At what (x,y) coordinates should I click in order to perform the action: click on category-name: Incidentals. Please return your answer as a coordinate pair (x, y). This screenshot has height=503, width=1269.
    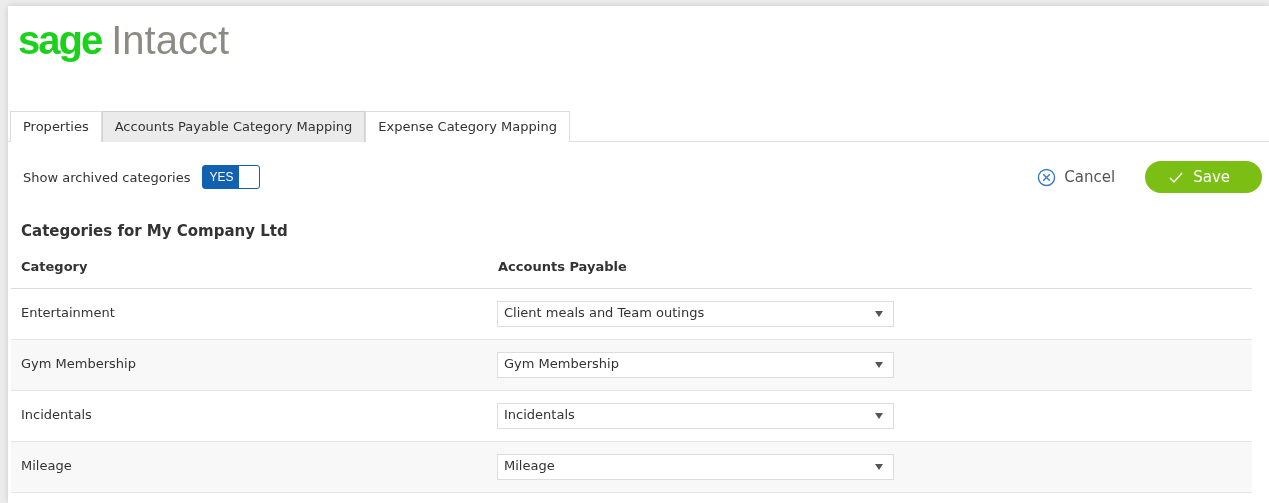
    Looking at the image, I should click on (57, 414).